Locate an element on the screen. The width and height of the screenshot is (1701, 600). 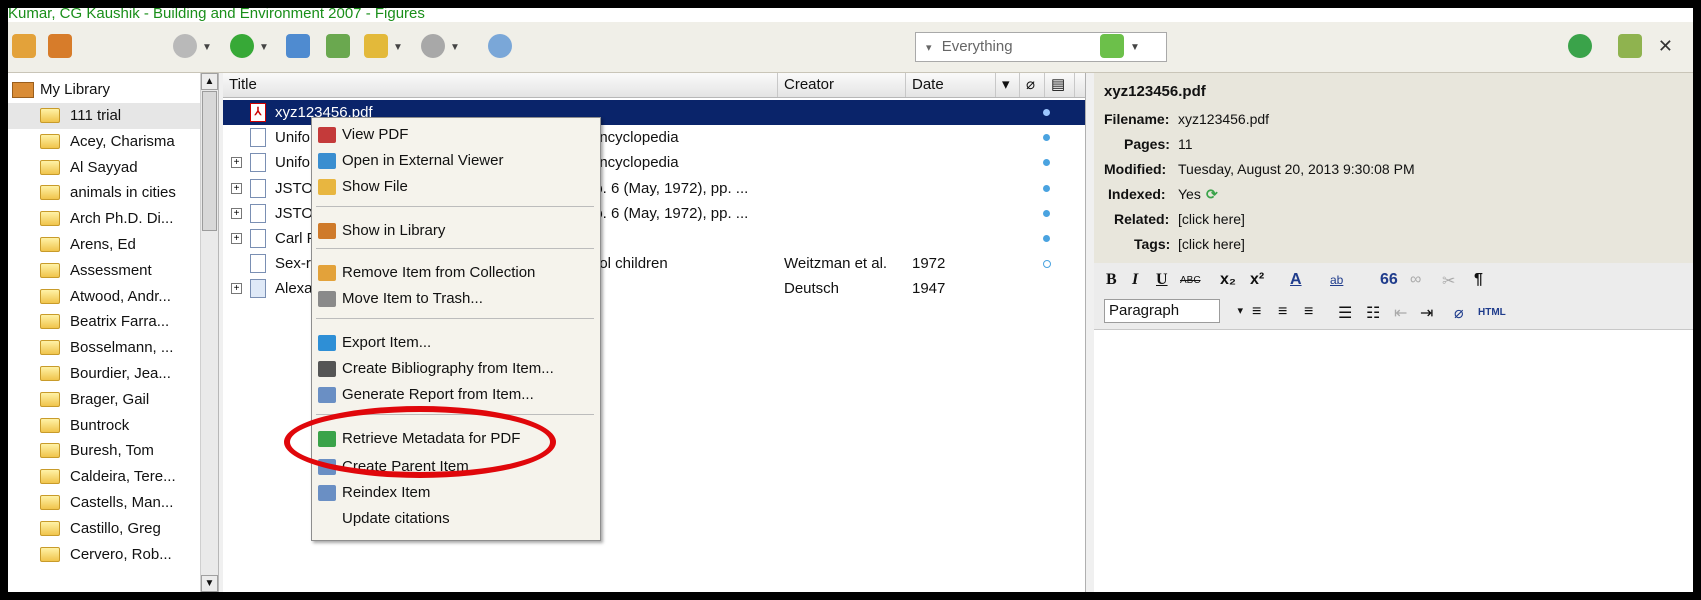
blockquote-button: 66 is located at coordinates (1389, 280).